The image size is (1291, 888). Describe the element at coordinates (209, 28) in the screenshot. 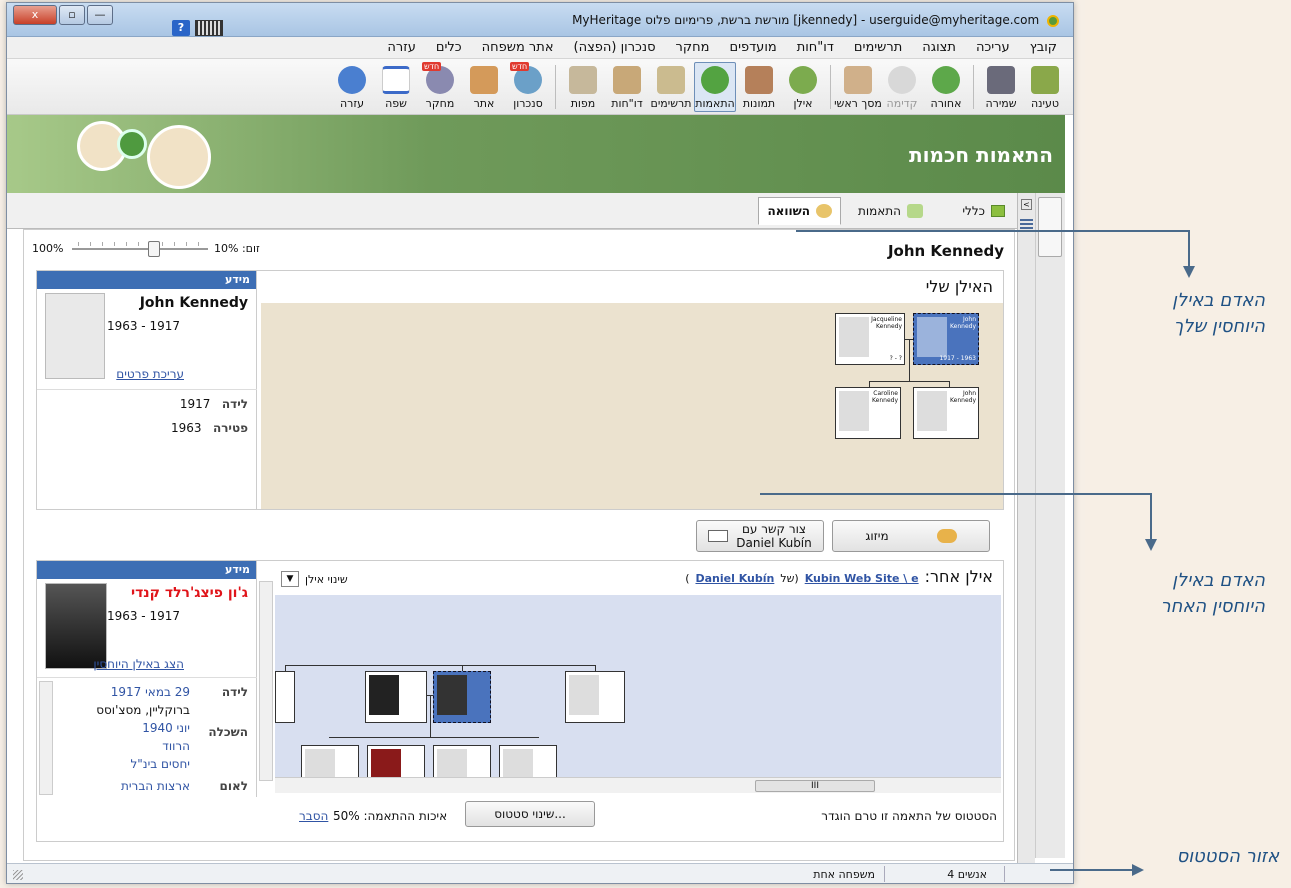

I see `keyboard-icon` at that location.